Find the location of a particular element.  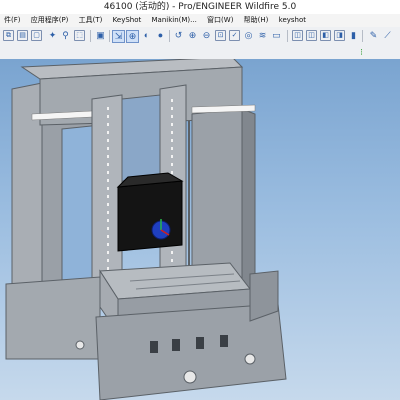

layer-icon: ◫ is located at coordinates (311, 35).